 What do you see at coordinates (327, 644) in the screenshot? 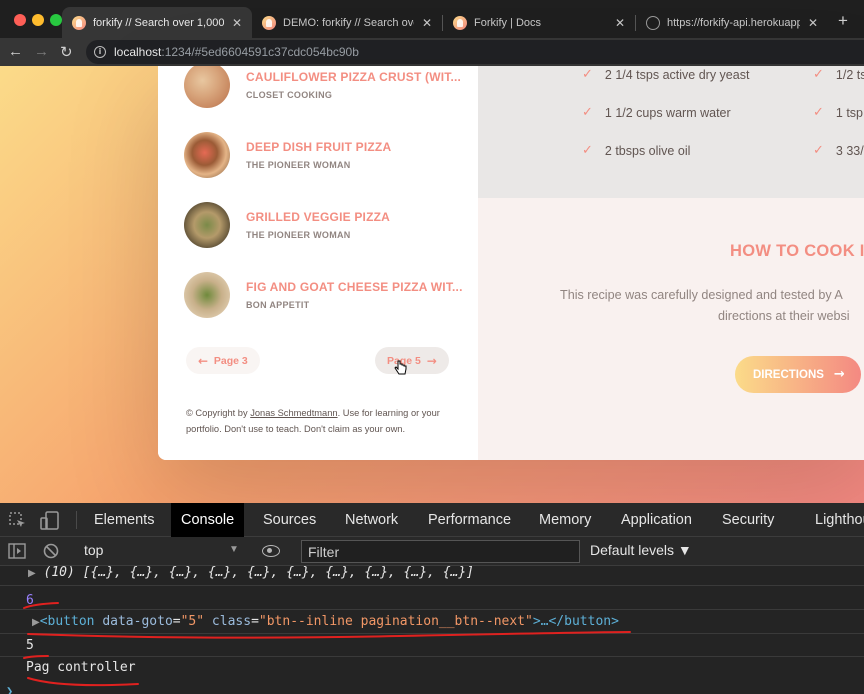
I see `red-annotation-marks` at bounding box center [327, 644].